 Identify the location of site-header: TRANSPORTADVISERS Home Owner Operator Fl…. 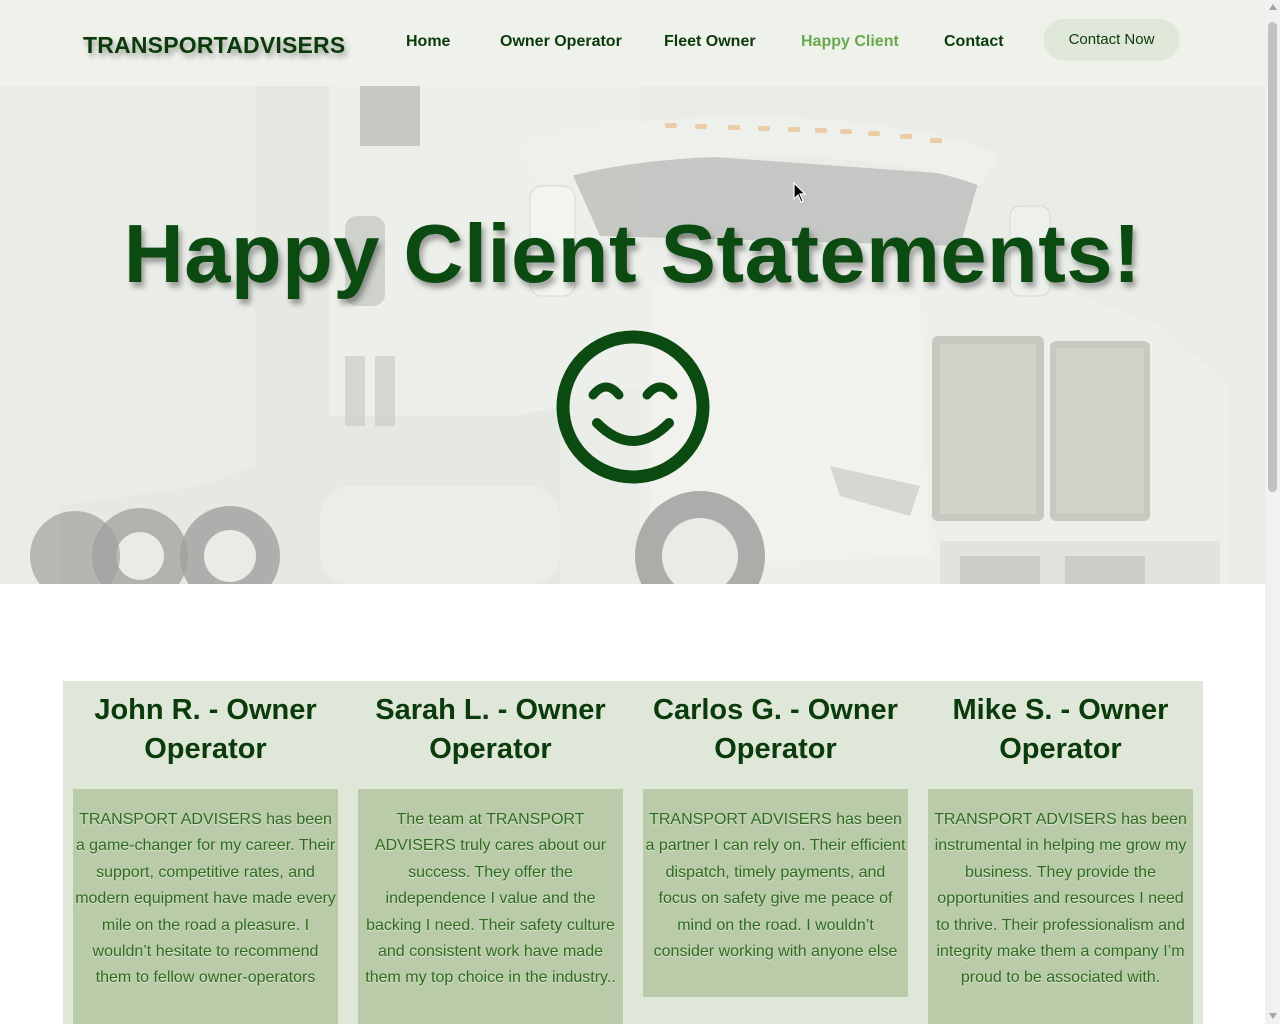
(632, 43).